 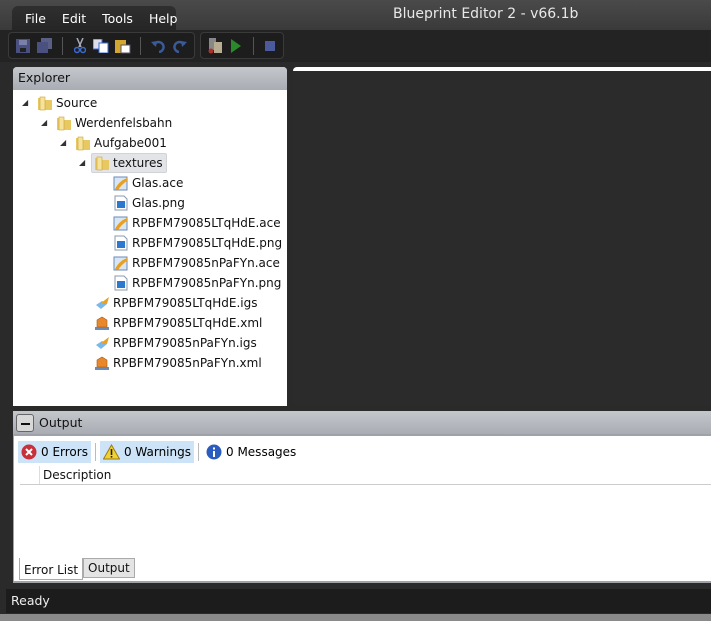 I want to click on tree-file: RPBFM79085nPaFYn.xml, so click(x=178, y=363).